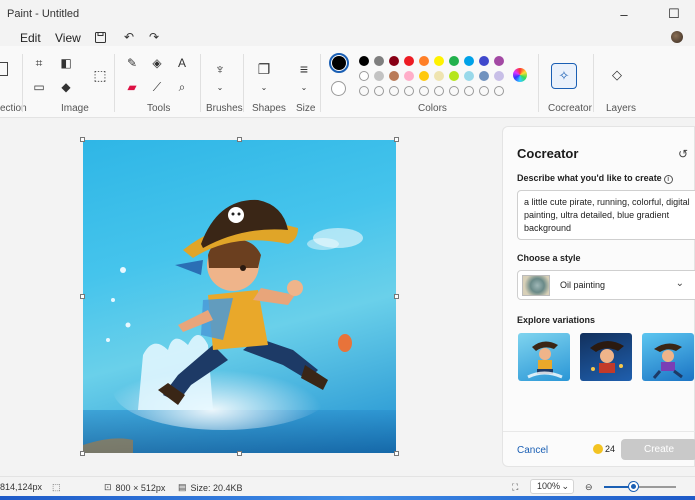 This screenshot has width=695, height=500. Describe the element at coordinates (610, 449) in the screenshot. I see `credits-value: 24` at that location.